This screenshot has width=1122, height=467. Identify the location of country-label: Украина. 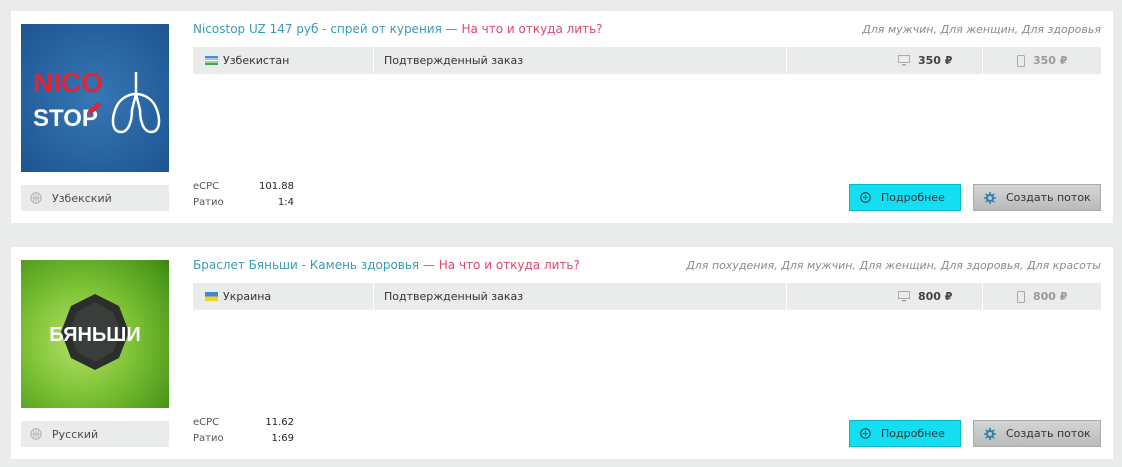
(247, 296).